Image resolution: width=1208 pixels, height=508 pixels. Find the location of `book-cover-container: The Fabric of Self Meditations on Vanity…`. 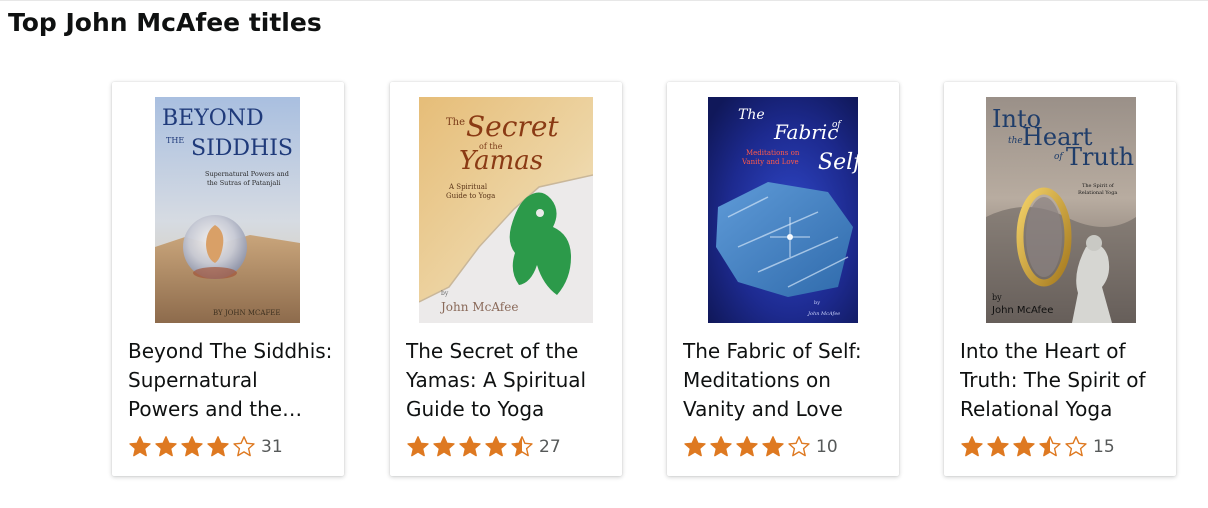

book-cover-container: The Fabric of Self Meditations on Vanity… is located at coordinates (783, 210).